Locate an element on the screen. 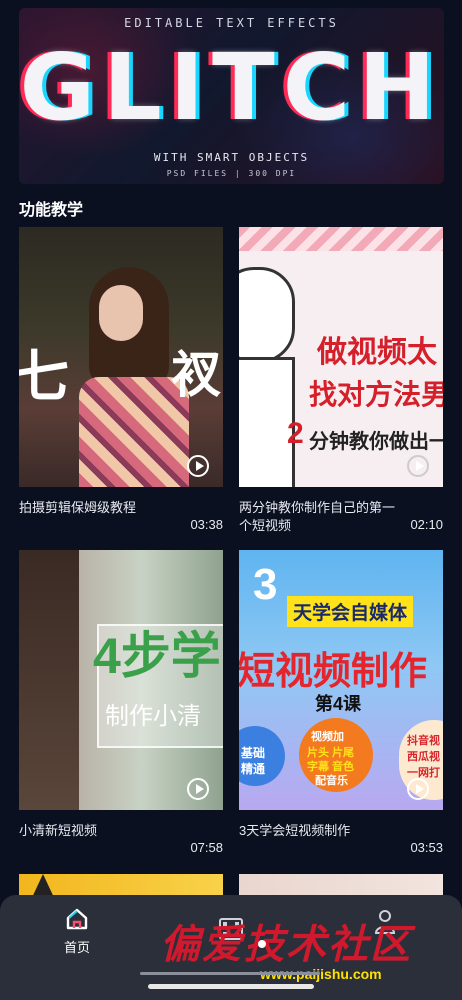 This screenshot has height=1000, width=462. overlay-text: 七 is located at coordinates (44, 376).